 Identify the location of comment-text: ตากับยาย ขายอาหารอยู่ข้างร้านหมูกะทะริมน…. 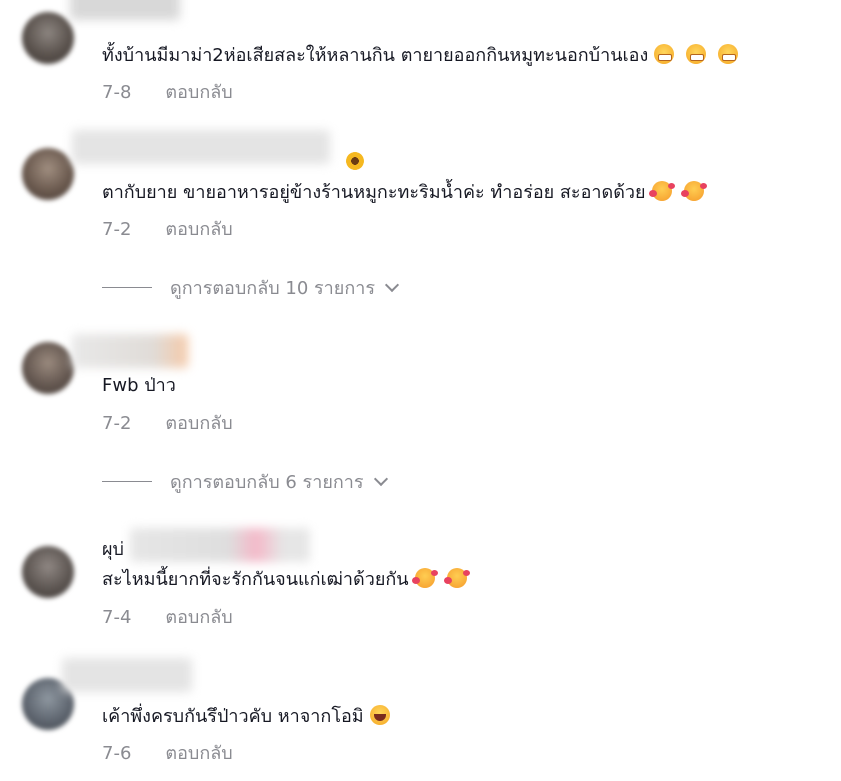
(404, 193).